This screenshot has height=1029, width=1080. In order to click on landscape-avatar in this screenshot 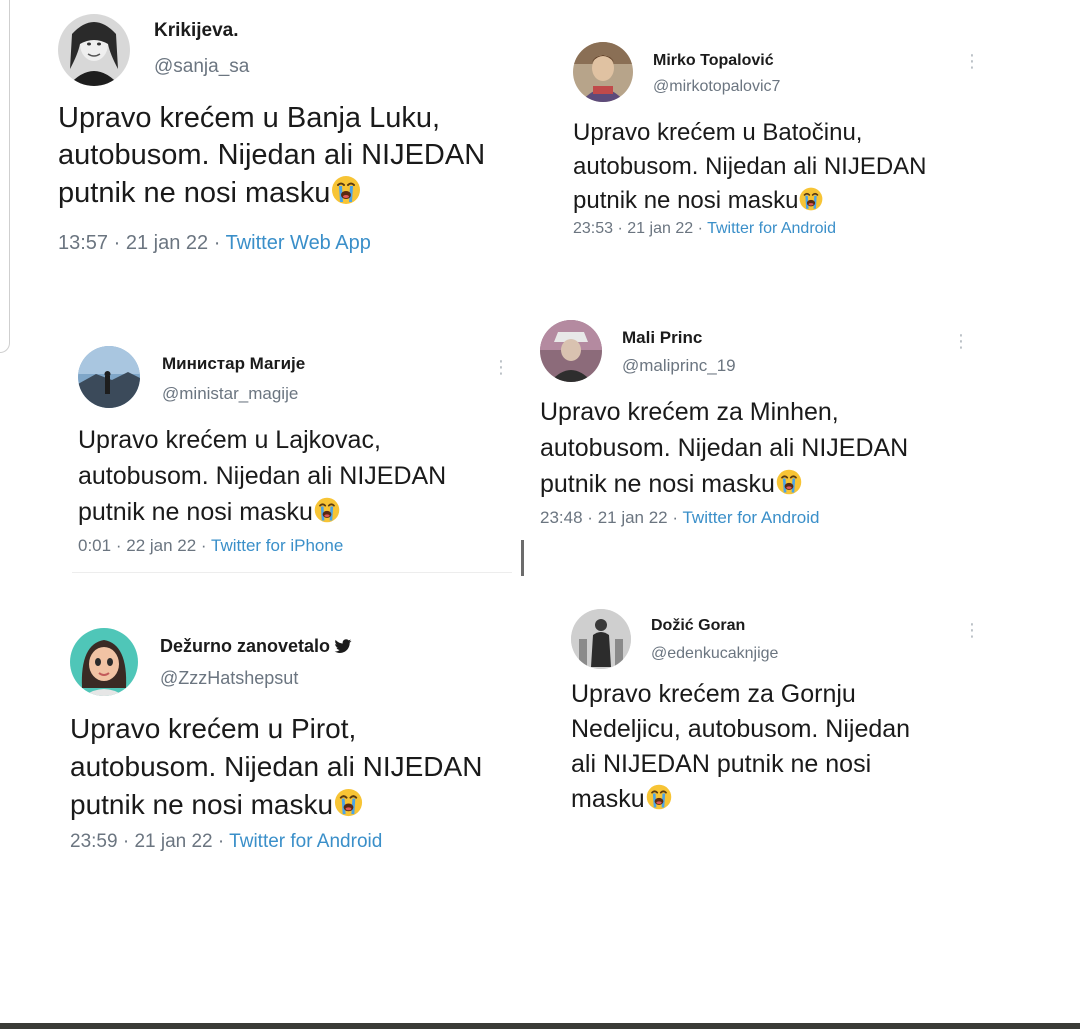, I will do `click(109, 377)`.